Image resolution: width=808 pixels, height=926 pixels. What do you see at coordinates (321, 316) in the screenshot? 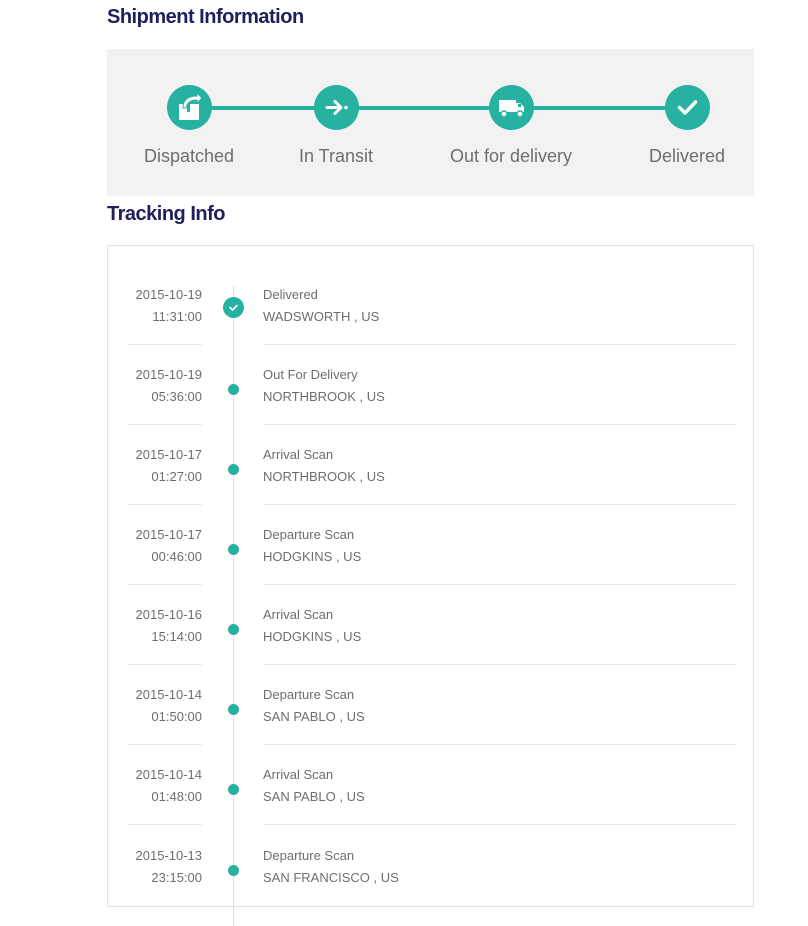
I see `event-location: WADSWORTH , US` at bounding box center [321, 316].